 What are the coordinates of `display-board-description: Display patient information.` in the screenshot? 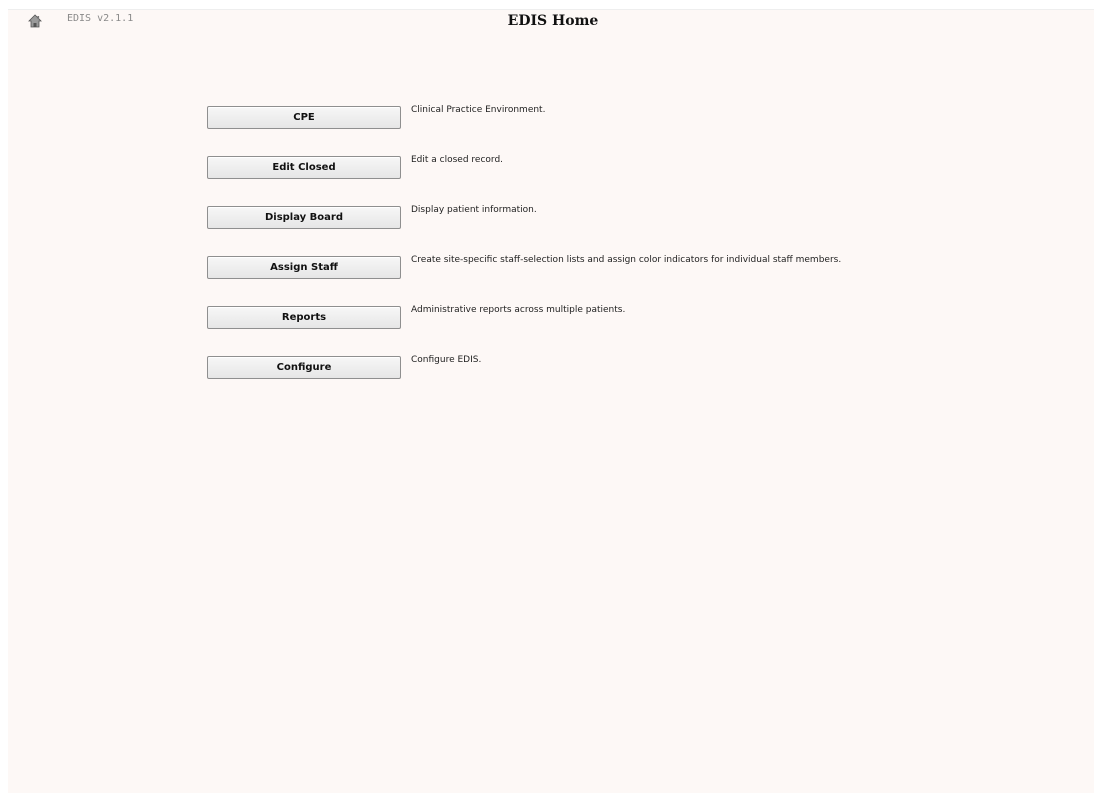 It's located at (474, 210).